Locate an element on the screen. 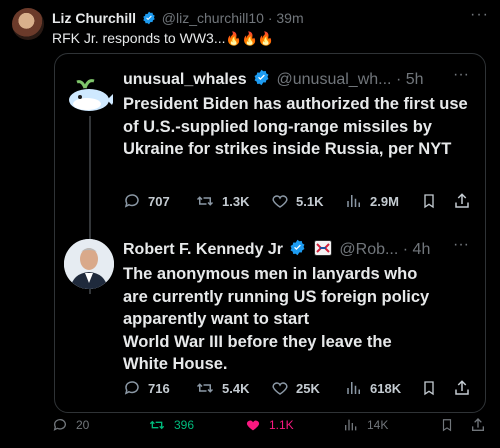 The width and height of the screenshot is (500, 448). reply-button: 707 is located at coordinates (146, 201).